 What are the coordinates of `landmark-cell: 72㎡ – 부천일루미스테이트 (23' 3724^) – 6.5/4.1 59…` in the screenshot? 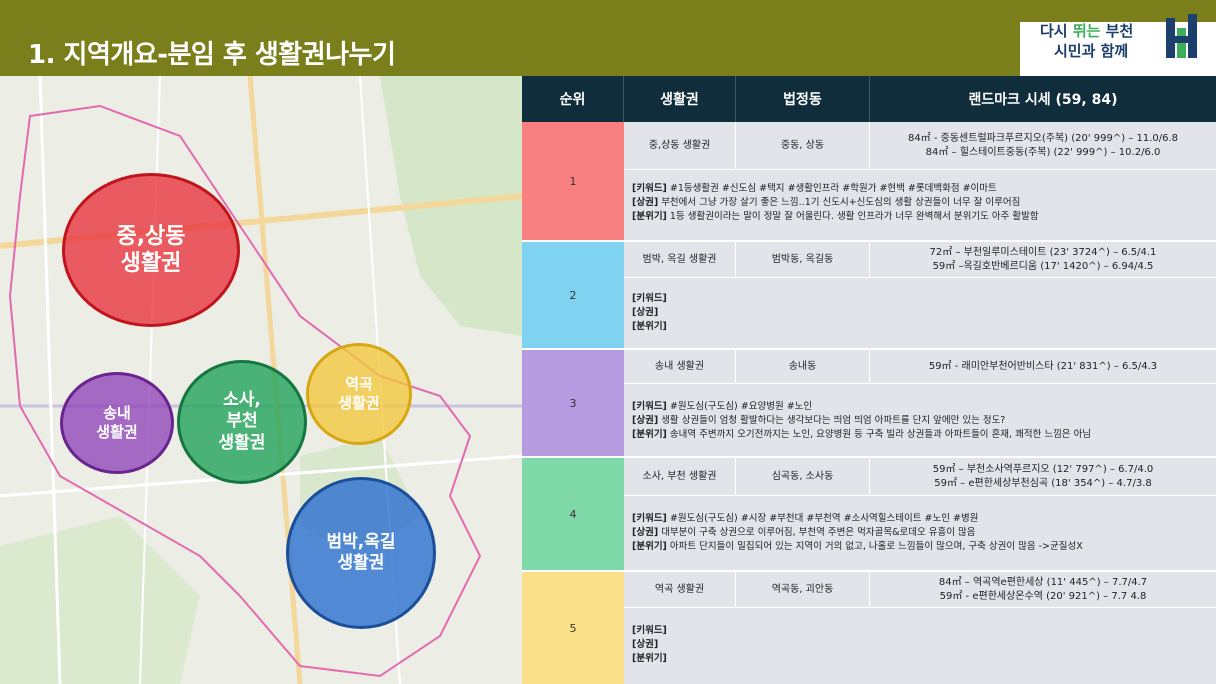 It's located at (1043, 260).